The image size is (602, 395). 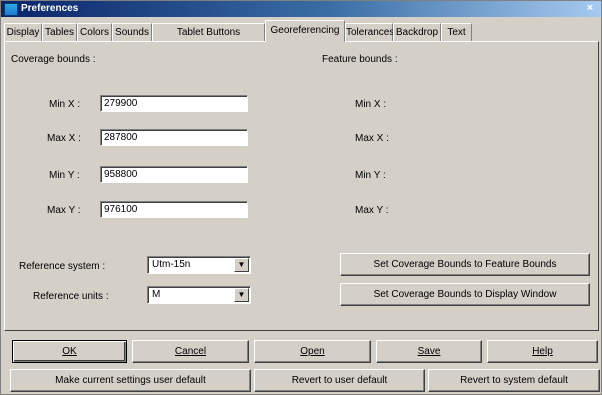 I want to click on revert-system-default-label: Revert to system default, so click(x=514, y=380).